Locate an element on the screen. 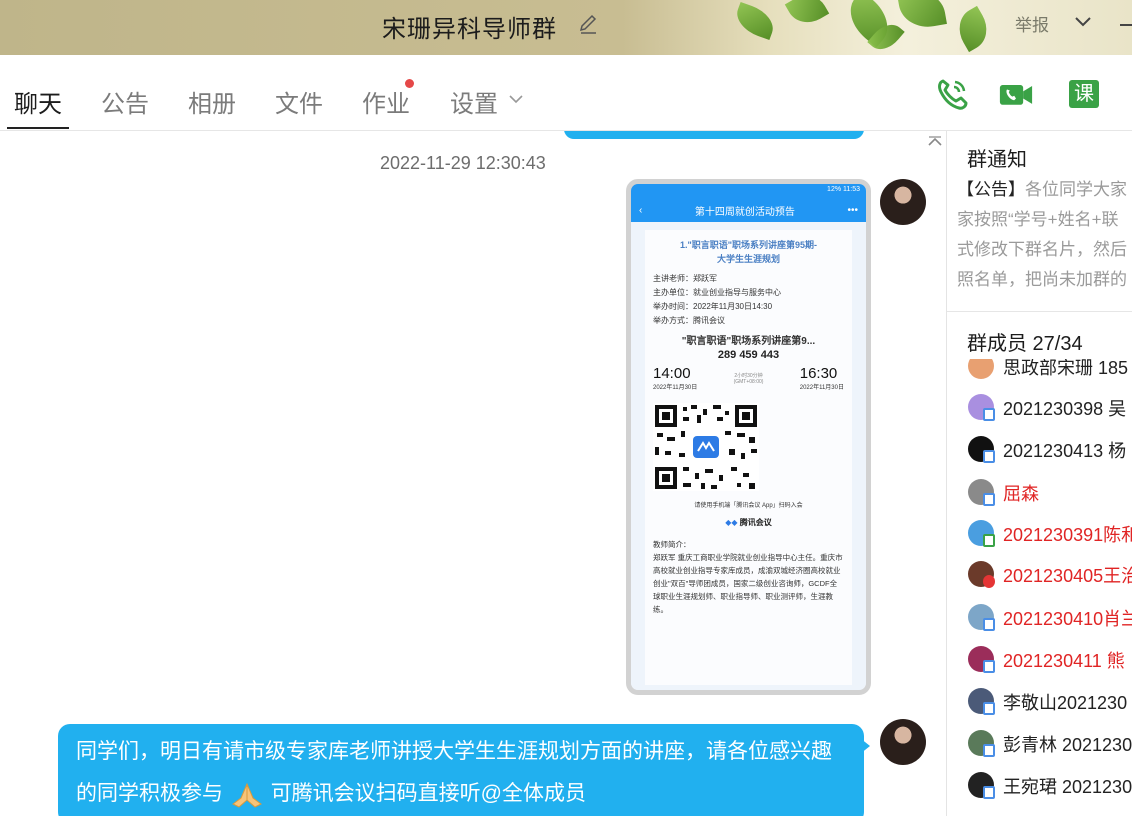  collapse-icon is located at coordinates (935, 142).